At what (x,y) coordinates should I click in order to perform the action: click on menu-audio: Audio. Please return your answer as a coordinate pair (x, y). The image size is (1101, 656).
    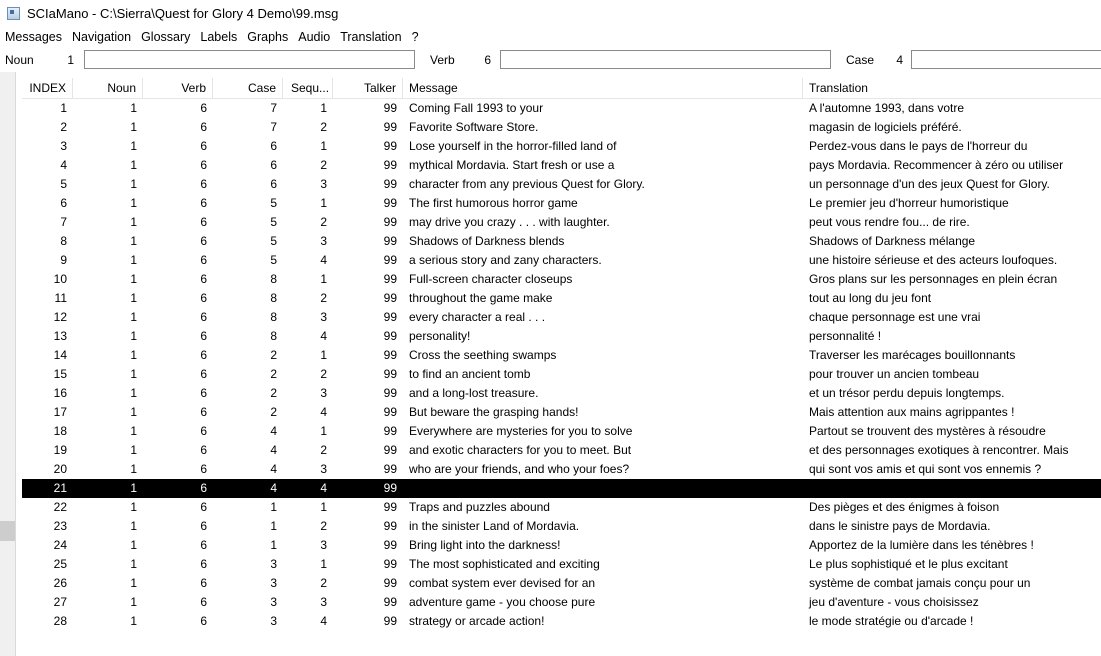
    Looking at the image, I should click on (314, 37).